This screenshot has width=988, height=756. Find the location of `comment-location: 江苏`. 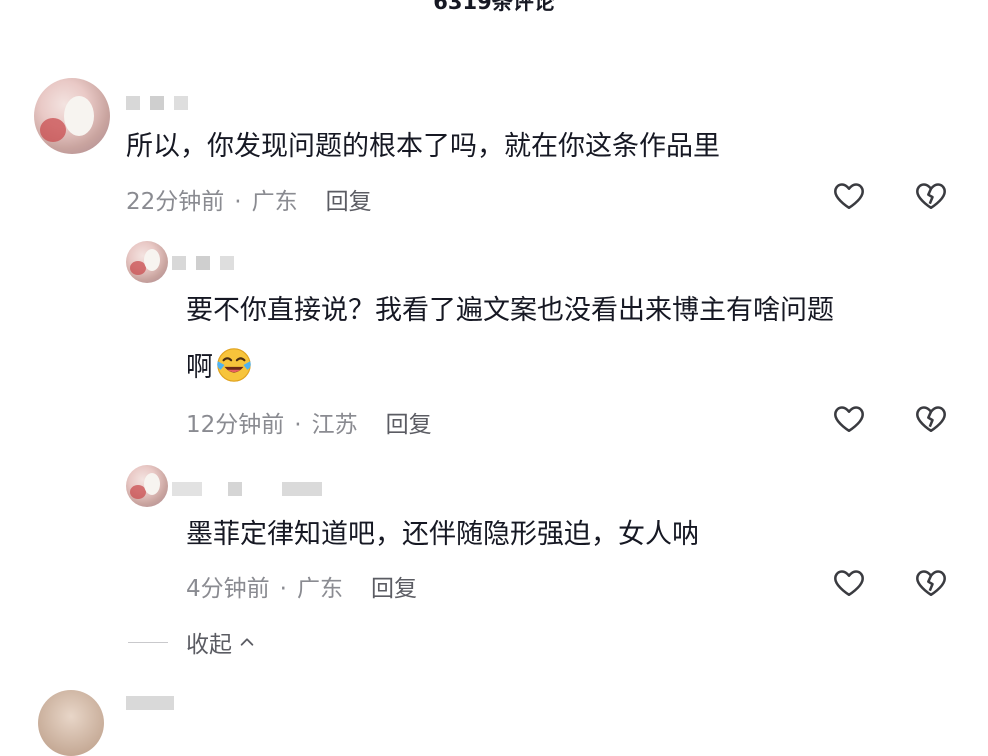

comment-location: 江苏 is located at coordinates (334, 425).